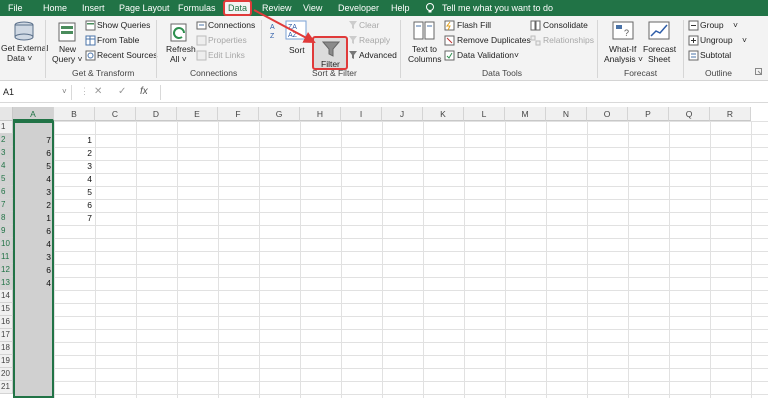 The width and height of the screenshot is (768, 398). Describe the element at coordinates (320, 114) in the screenshot. I see `column-header-h: H` at that location.